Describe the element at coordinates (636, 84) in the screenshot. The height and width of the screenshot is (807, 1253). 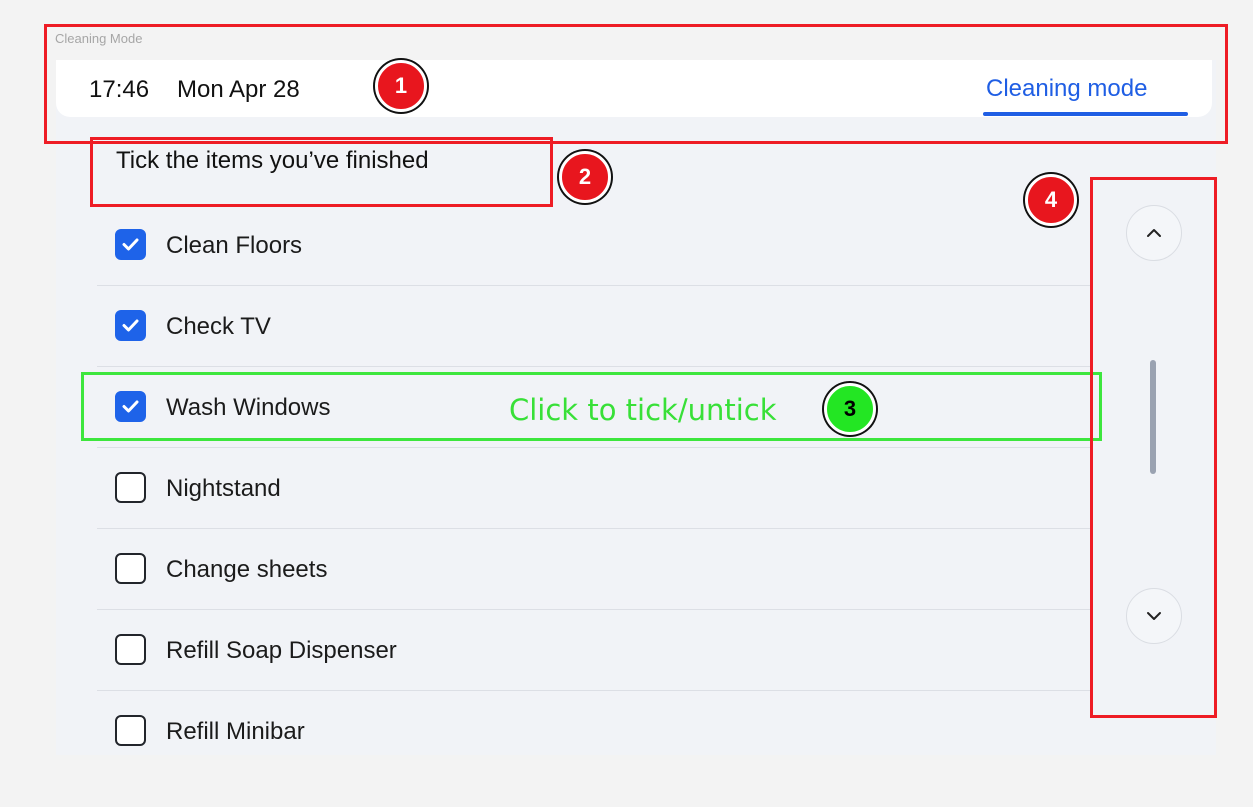
I see `annotation-box-header` at that location.